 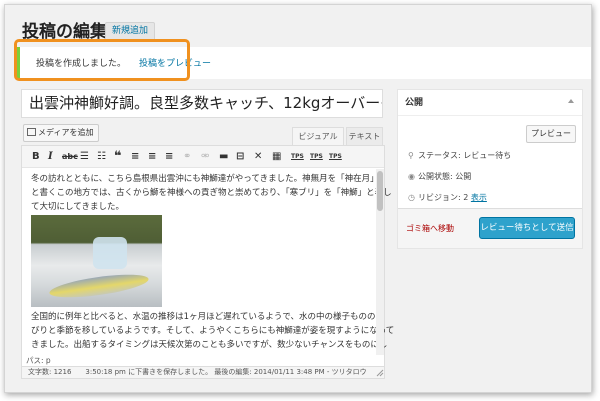 I want to click on status-label: ステータス: レビュー待ち, so click(x=465, y=155).